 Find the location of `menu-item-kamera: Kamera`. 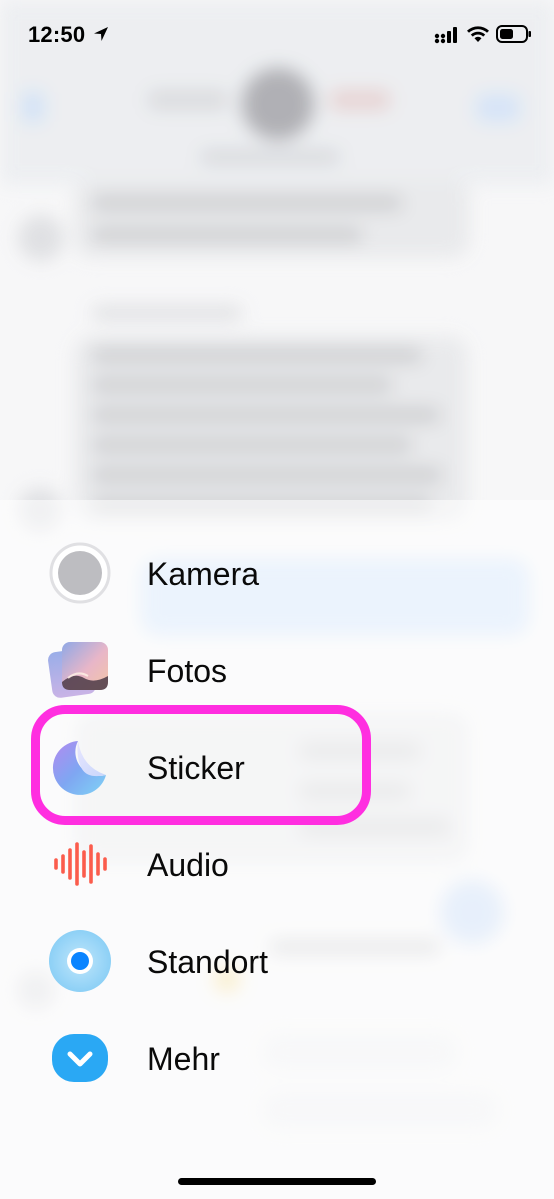

menu-item-kamera: Kamera is located at coordinates (277, 573).